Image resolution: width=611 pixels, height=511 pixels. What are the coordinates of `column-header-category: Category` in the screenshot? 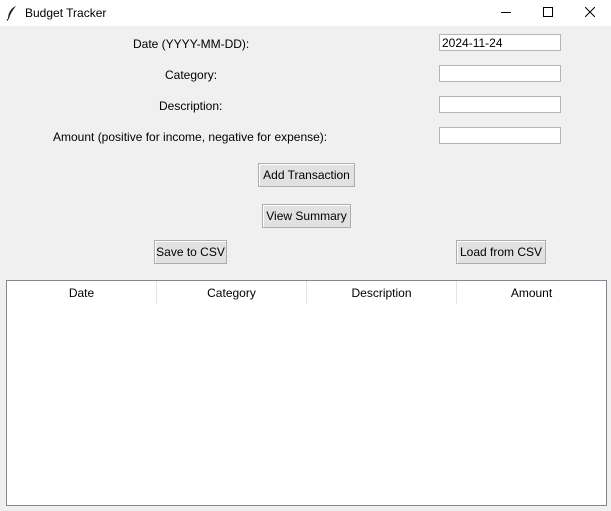 It's located at (232, 292).